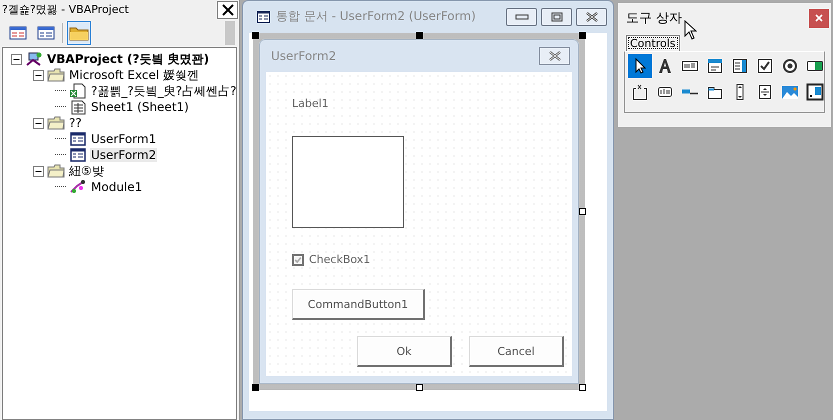  I want to click on radio-icon, so click(790, 66).